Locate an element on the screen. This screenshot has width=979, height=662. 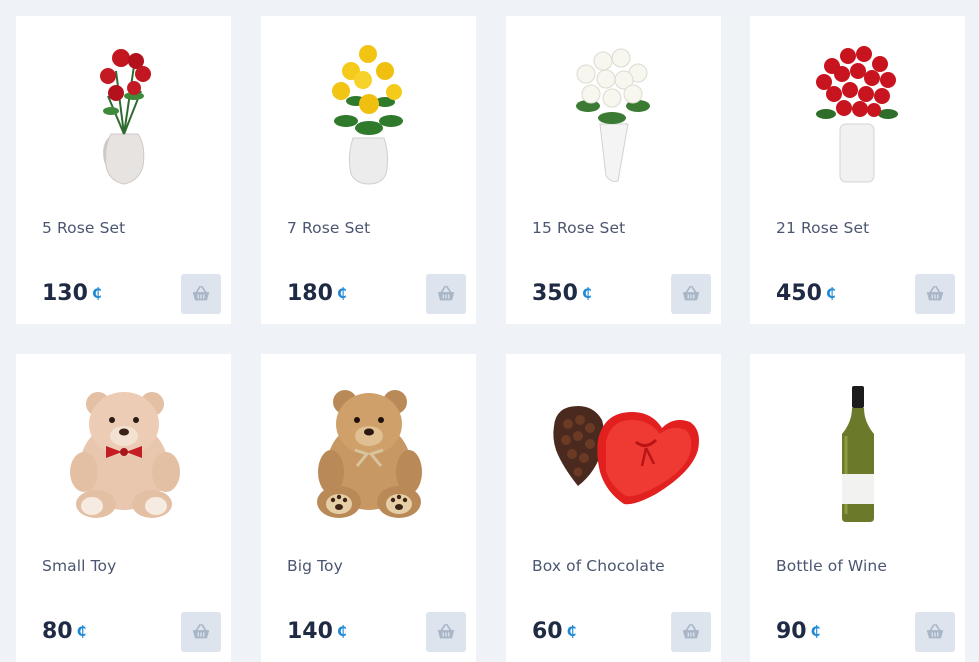
product-name: 5 Rose Set is located at coordinates (83, 228).